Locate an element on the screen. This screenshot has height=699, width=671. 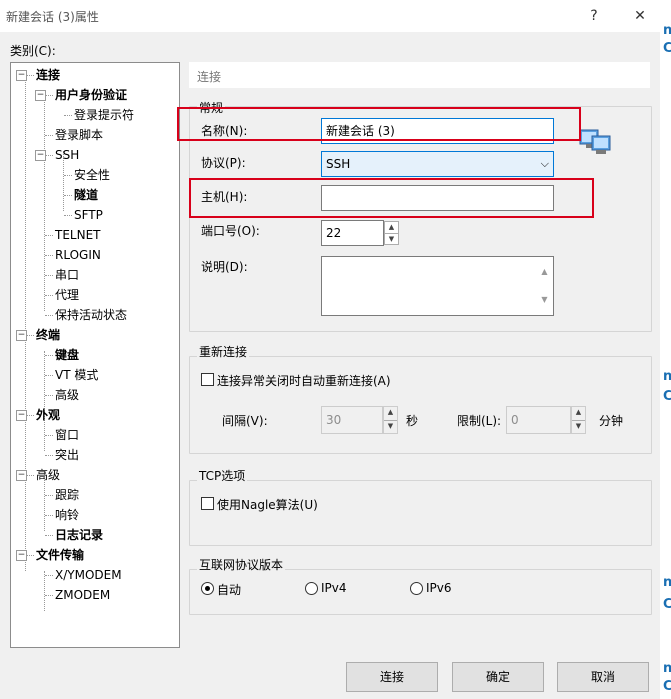
port-label: 端口号(O): is located at coordinates (230, 231).